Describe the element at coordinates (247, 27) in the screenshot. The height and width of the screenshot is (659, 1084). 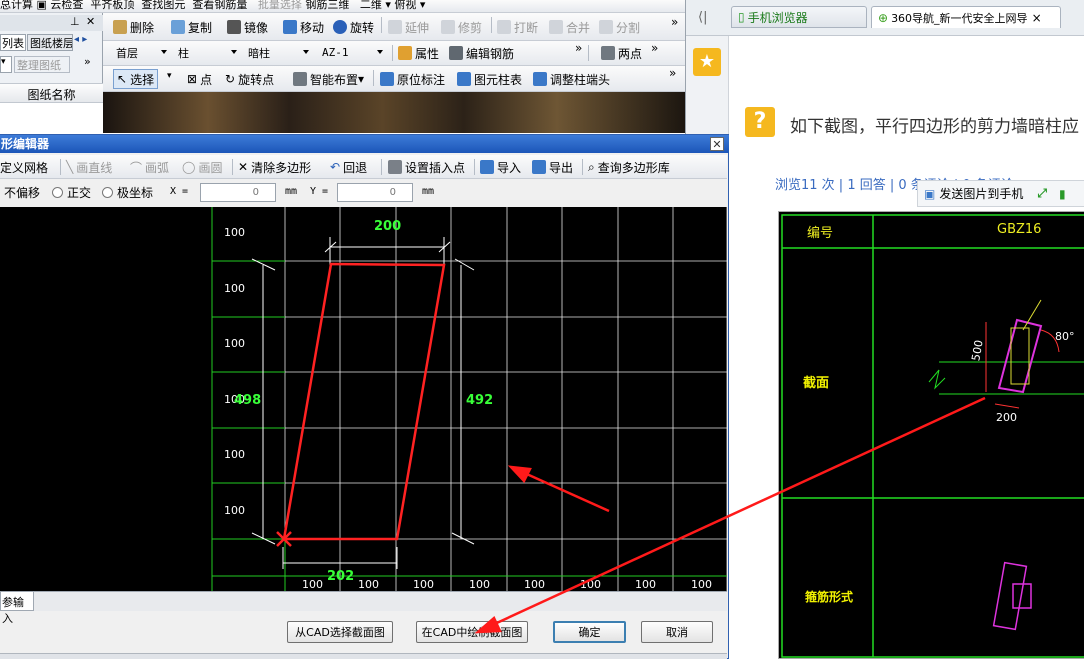
I see `mirror-button: 镜像` at that location.